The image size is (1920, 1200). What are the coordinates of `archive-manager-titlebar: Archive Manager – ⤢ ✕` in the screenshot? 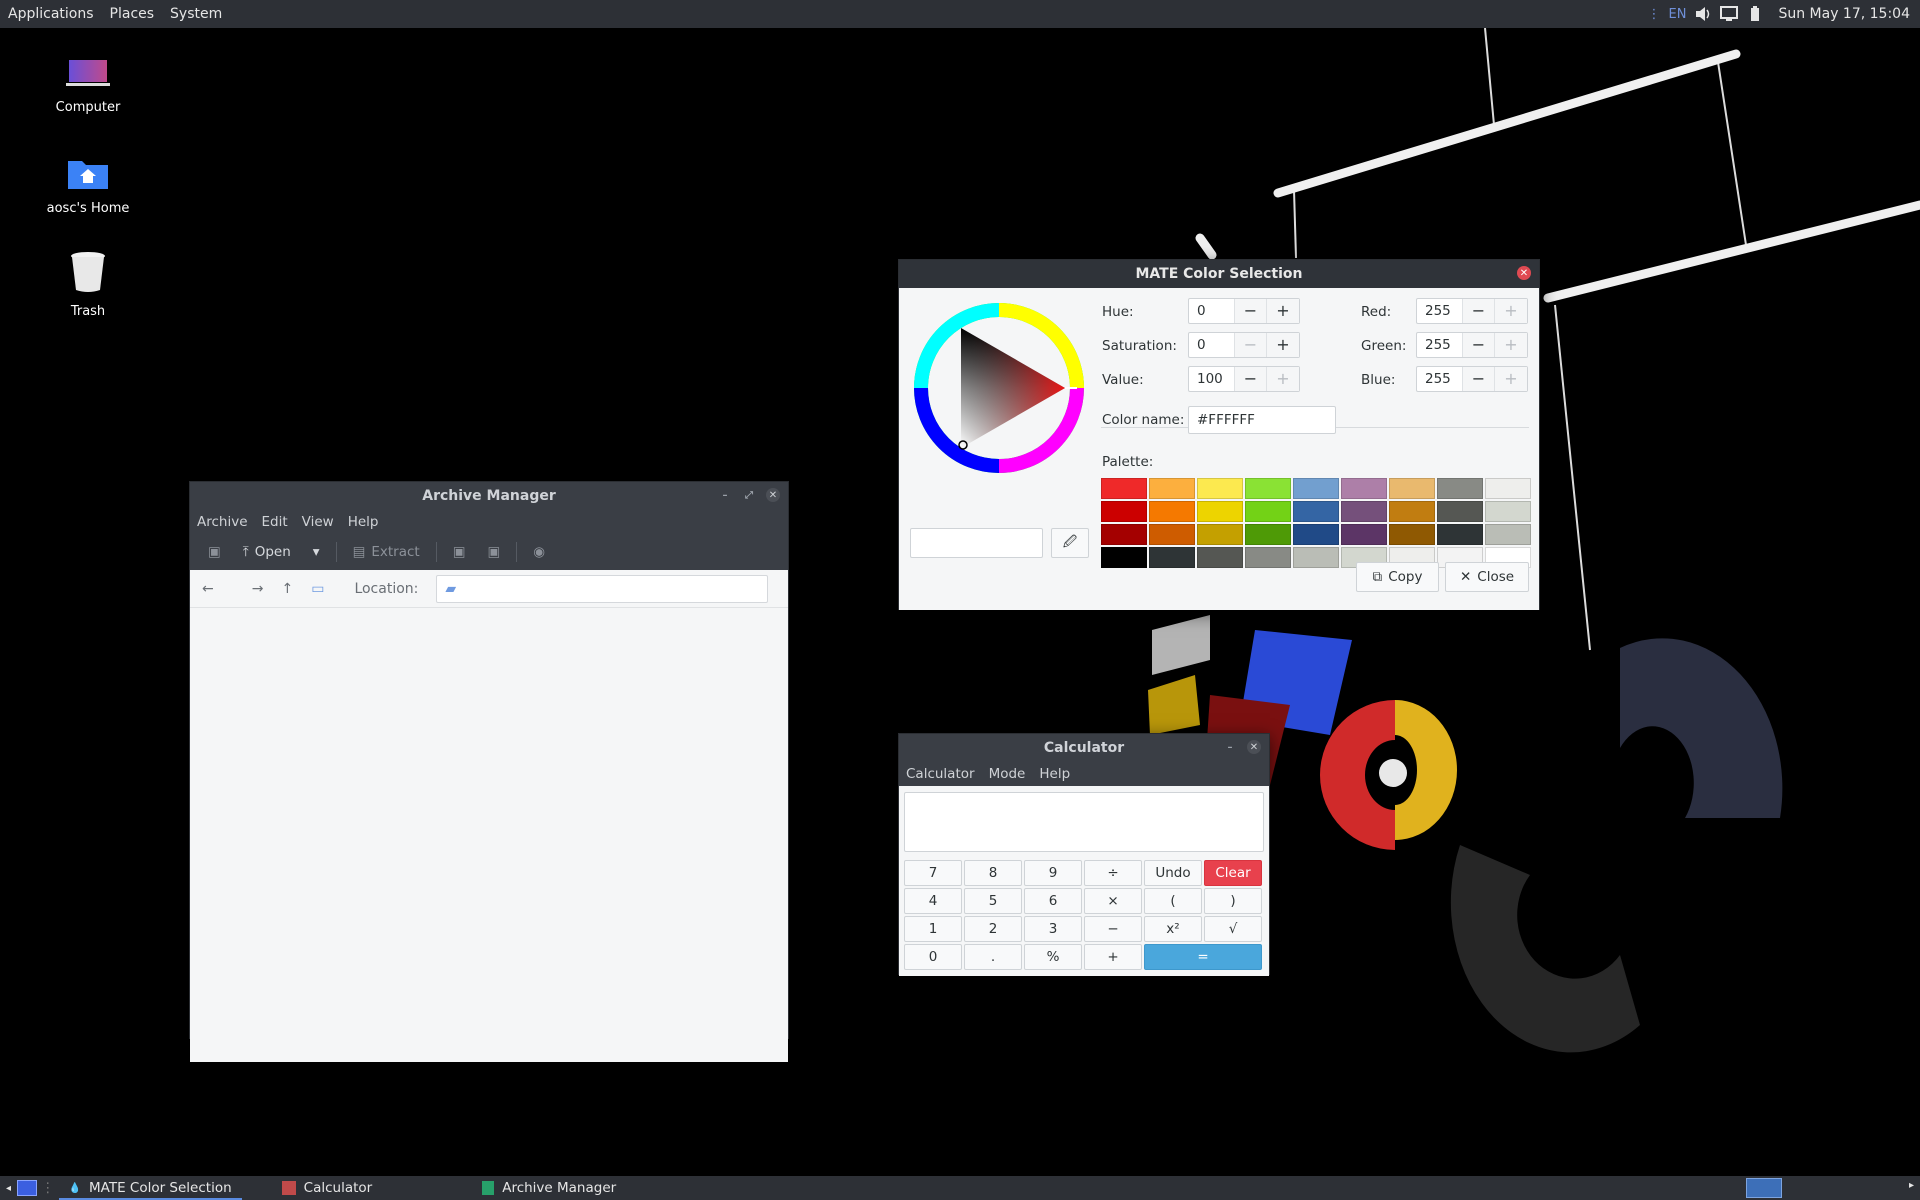 It's located at (489, 496).